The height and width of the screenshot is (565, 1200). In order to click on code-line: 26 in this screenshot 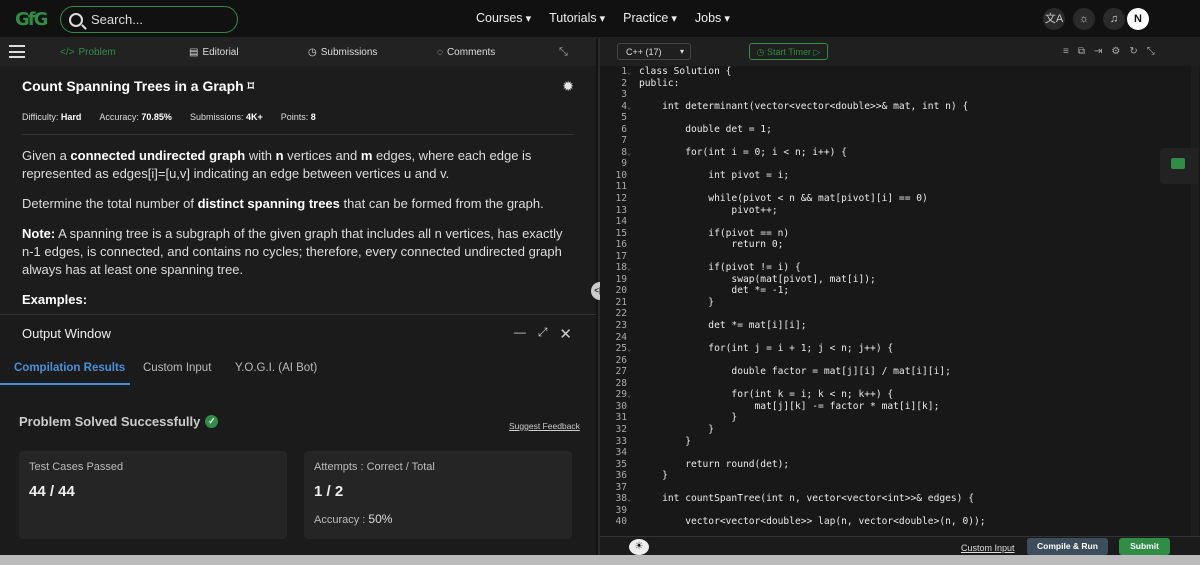, I will do `click(900, 361)`.